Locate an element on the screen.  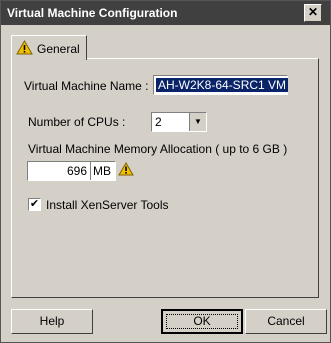
help-button: Help is located at coordinates (52, 321).